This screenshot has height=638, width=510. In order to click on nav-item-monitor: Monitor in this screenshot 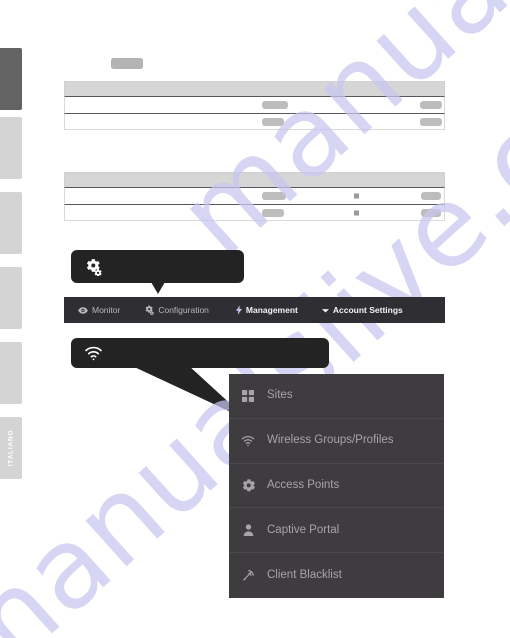, I will do `click(99, 310)`.